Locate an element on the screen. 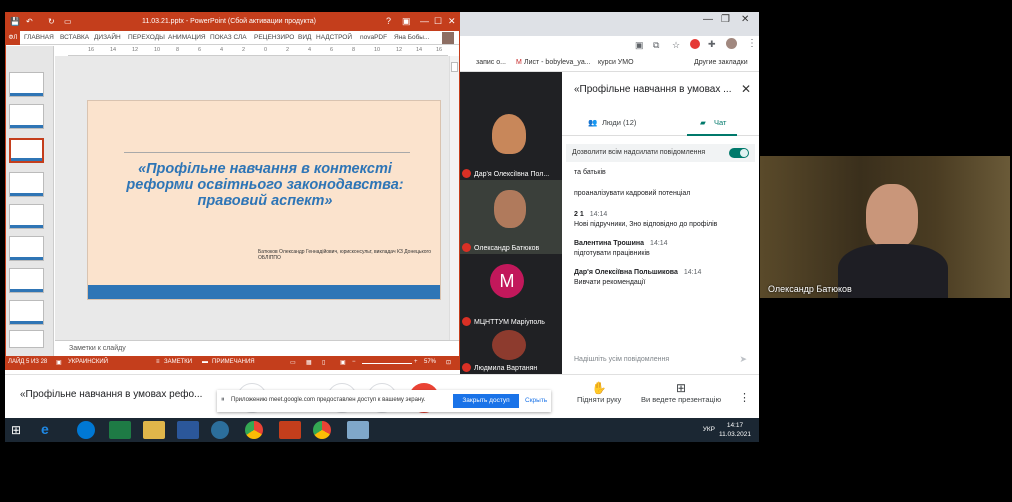  participant-name: Олександр Батюков is located at coordinates (810, 289).